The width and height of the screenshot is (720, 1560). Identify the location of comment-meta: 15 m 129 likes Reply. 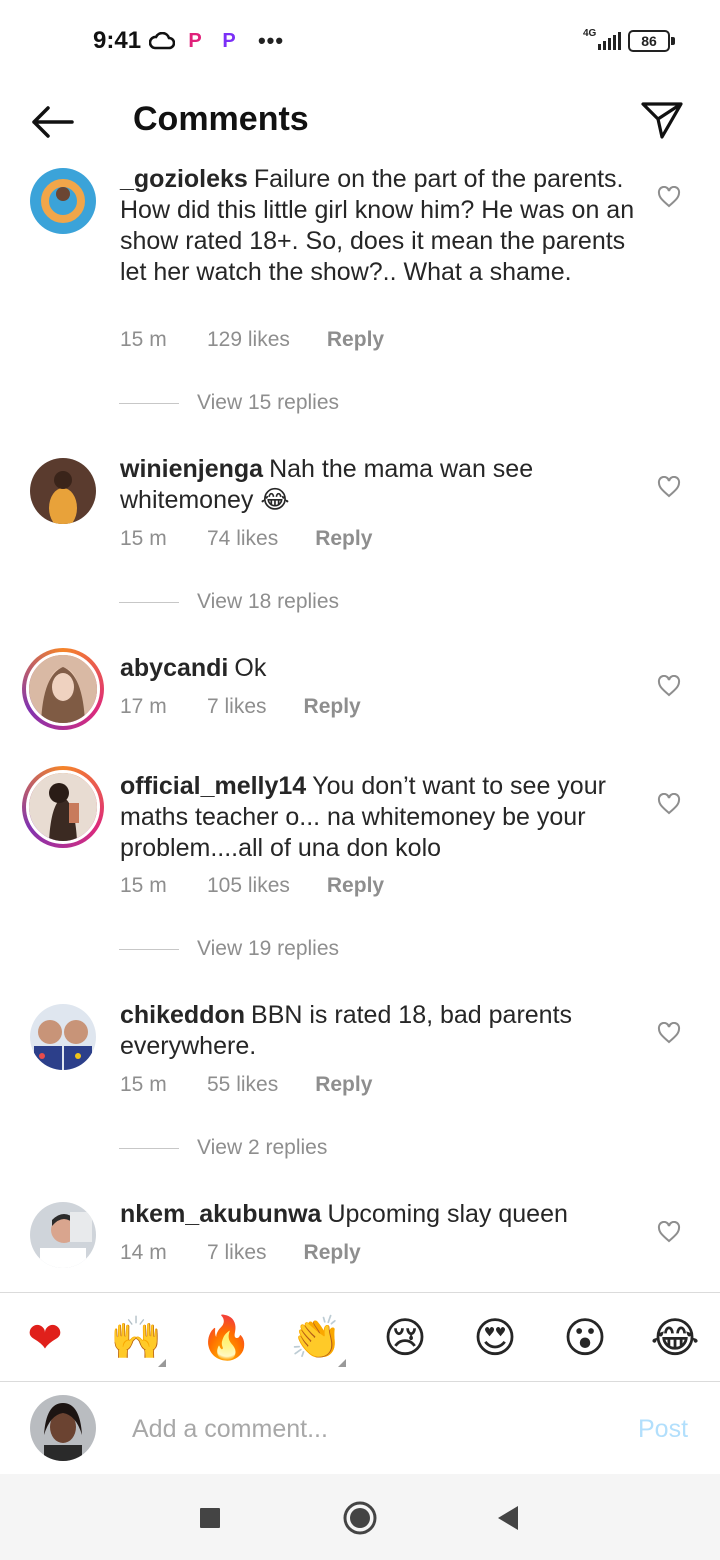
(252, 340).